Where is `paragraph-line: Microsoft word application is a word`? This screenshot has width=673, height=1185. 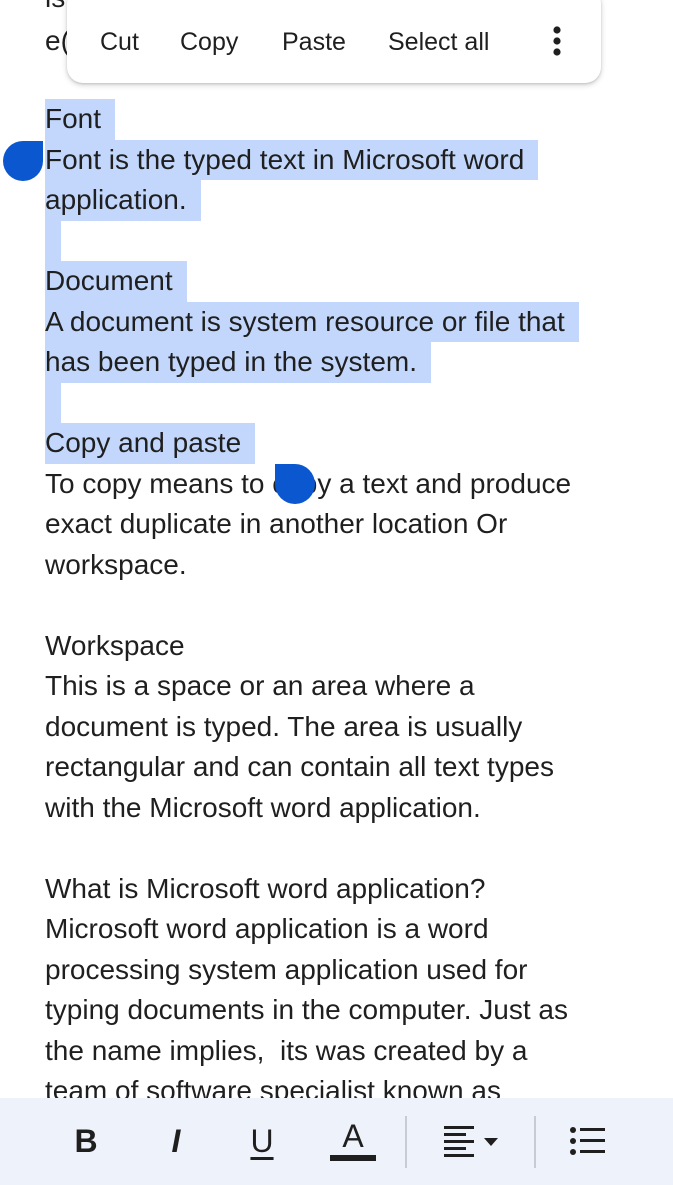 paragraph-line: Microsoft word application is a word is located at coordinates (267, 929).